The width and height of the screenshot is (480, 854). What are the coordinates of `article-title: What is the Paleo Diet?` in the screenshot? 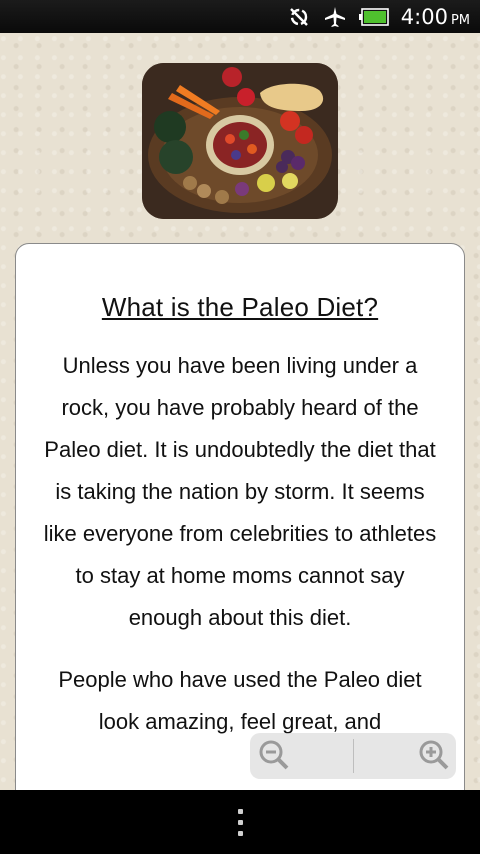 It's located at (240, 307).